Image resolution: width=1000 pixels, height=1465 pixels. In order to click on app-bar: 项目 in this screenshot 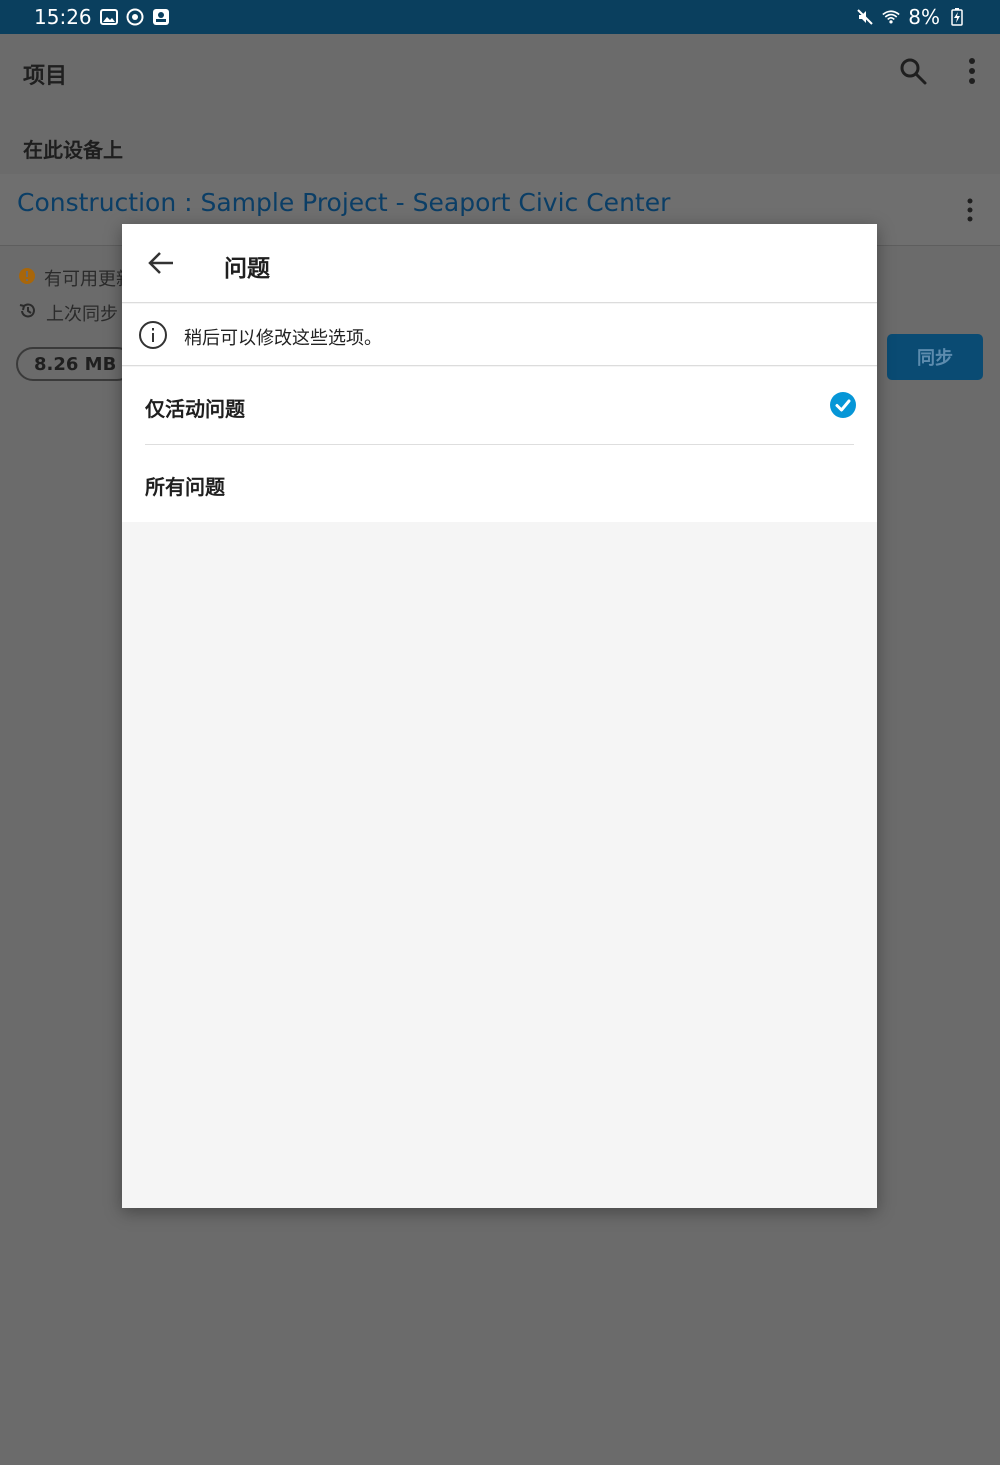, I will do `click(500, 74)`.